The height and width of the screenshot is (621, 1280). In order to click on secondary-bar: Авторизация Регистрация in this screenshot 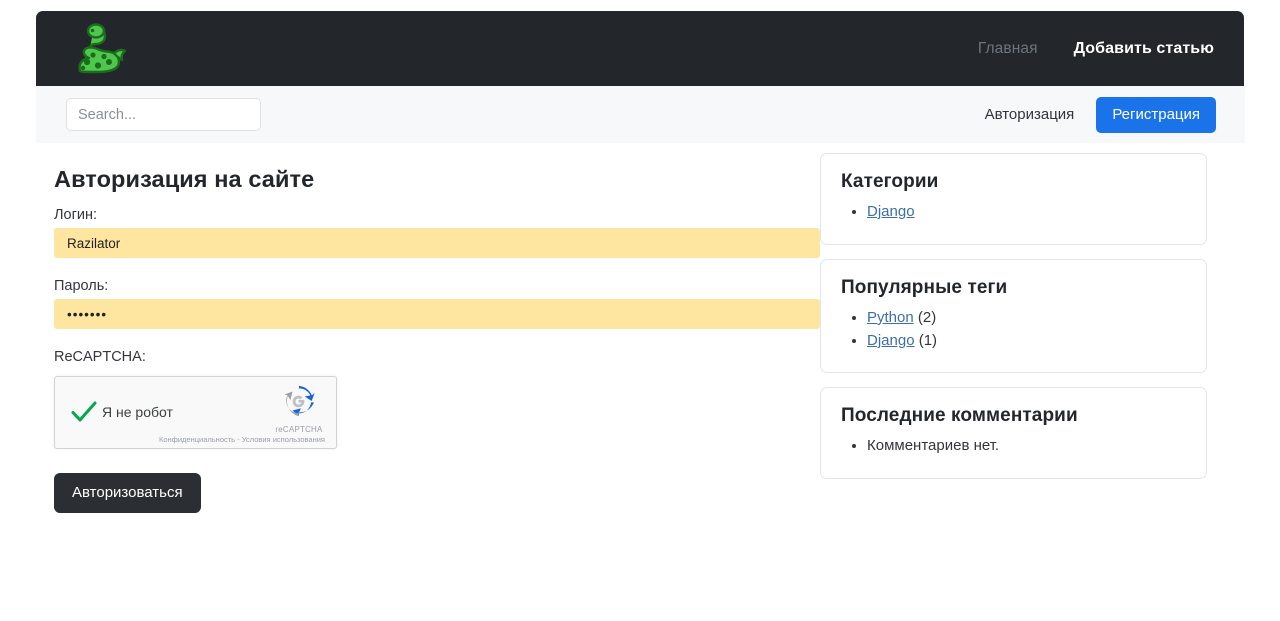, I will do `click(640, 114)`.